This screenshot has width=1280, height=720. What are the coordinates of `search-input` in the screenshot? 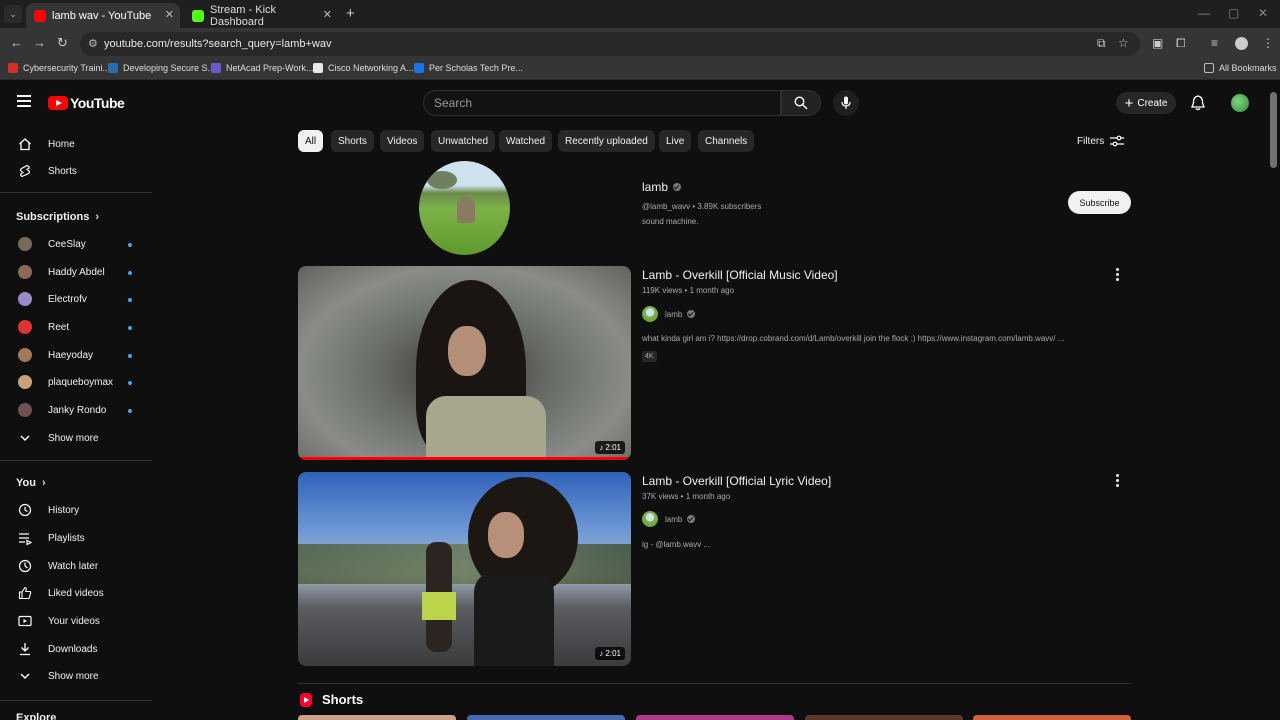 It's located at (602, 103).